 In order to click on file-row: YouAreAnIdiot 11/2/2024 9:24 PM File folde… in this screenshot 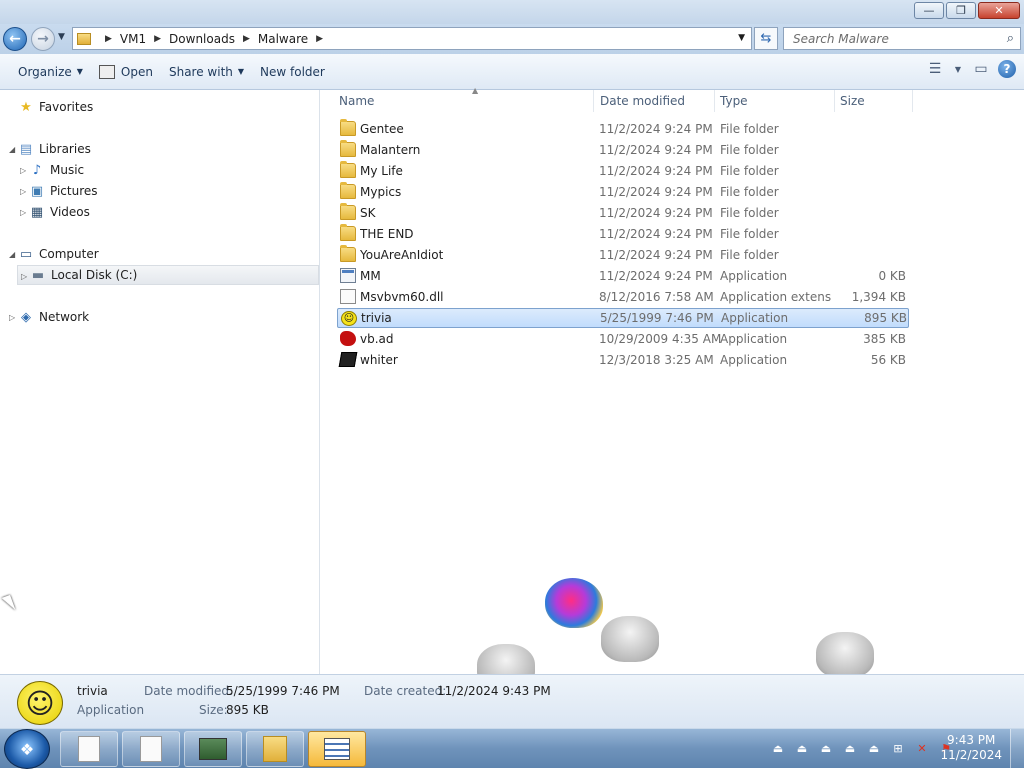, I will do `click(623, 255)`.